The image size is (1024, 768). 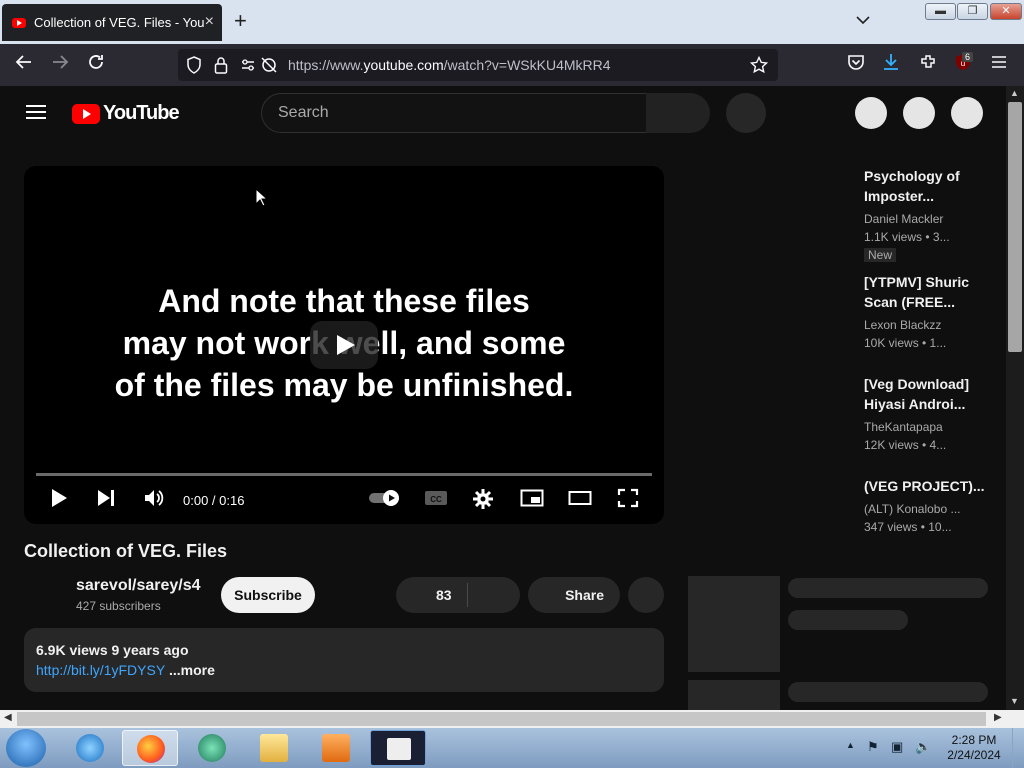 I want to click on taskbar-app, so click(x=212, y=748).